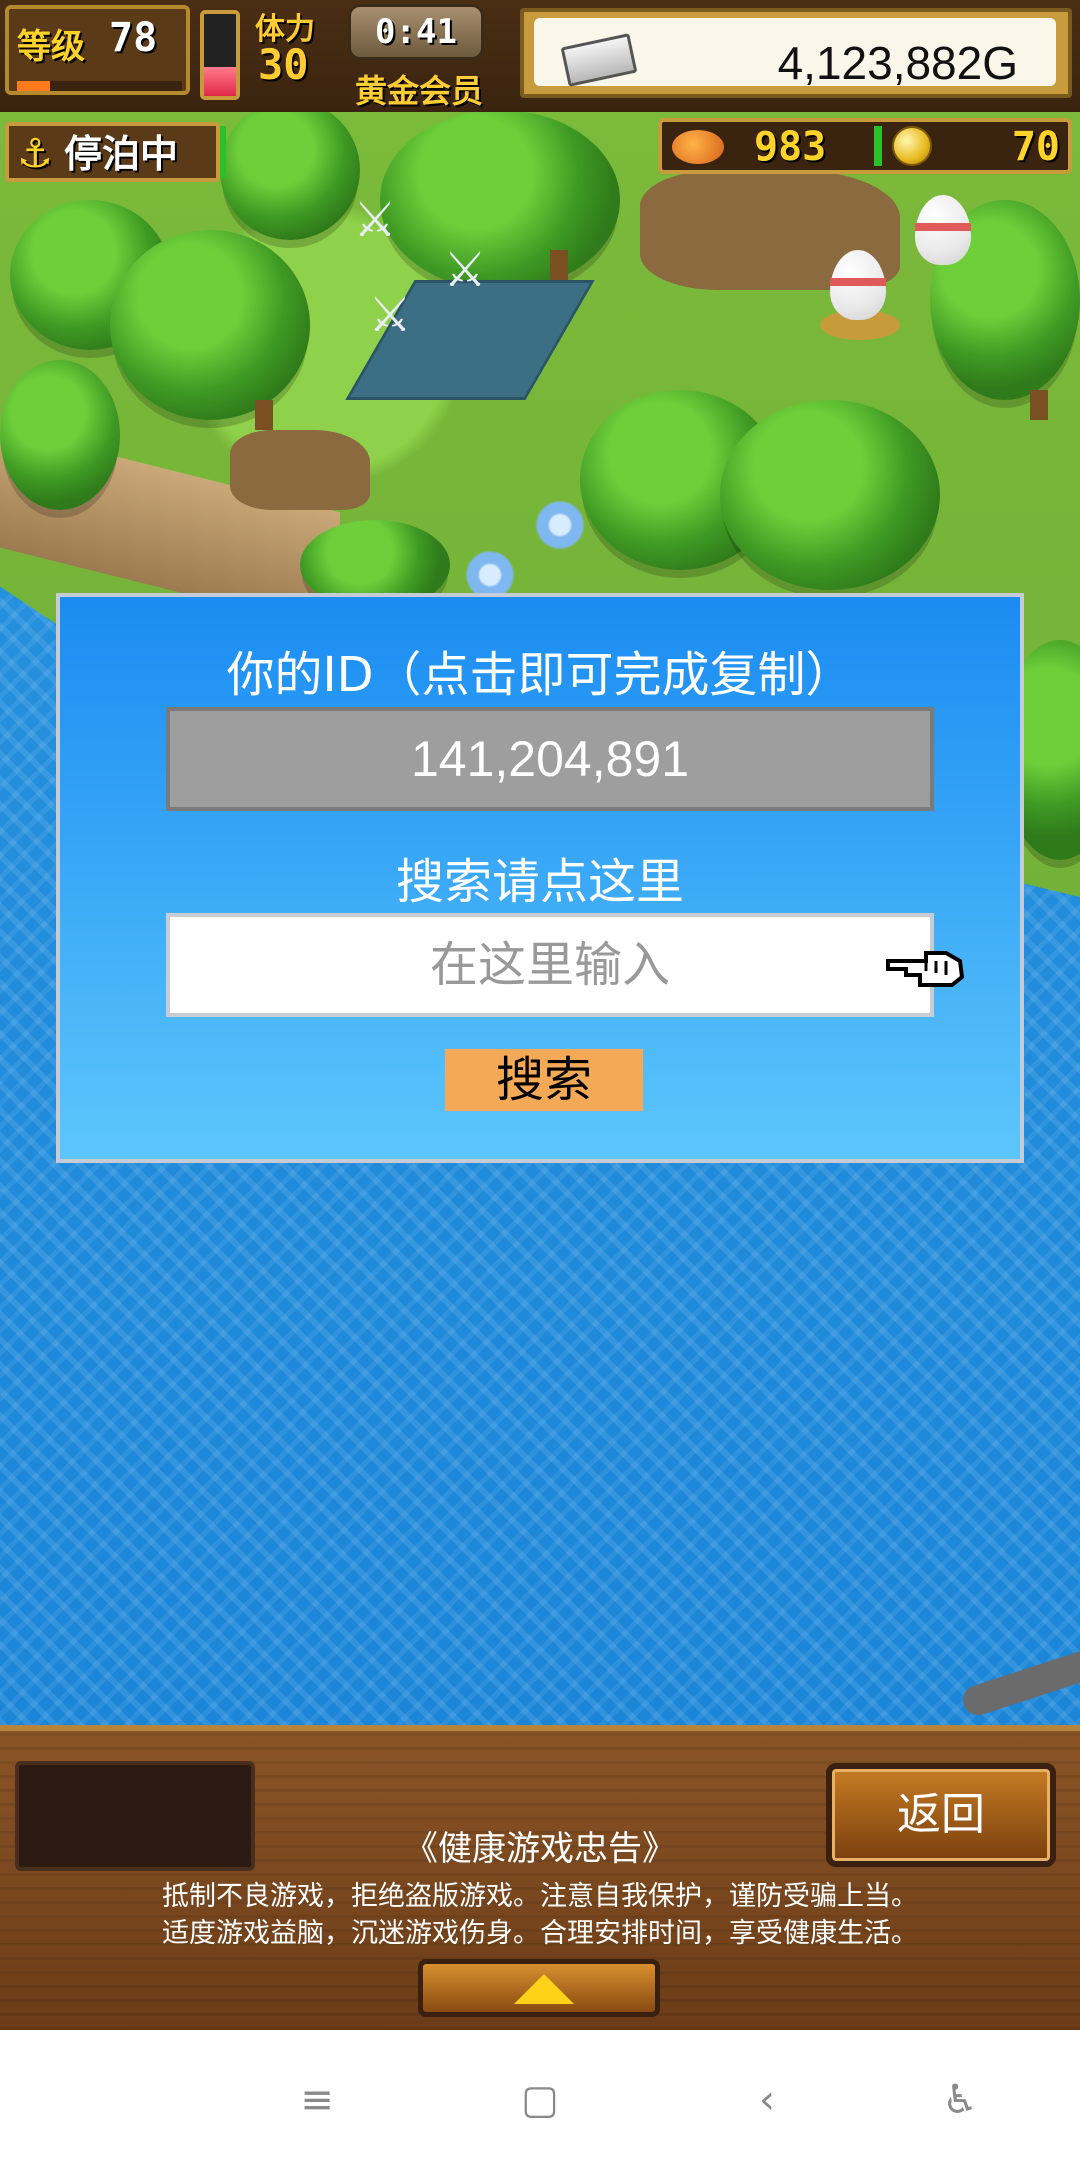  What do you see at coordinates (33, 86) in the screenshot?
I see `level-progress-fill` at bounding box center [33, 86].